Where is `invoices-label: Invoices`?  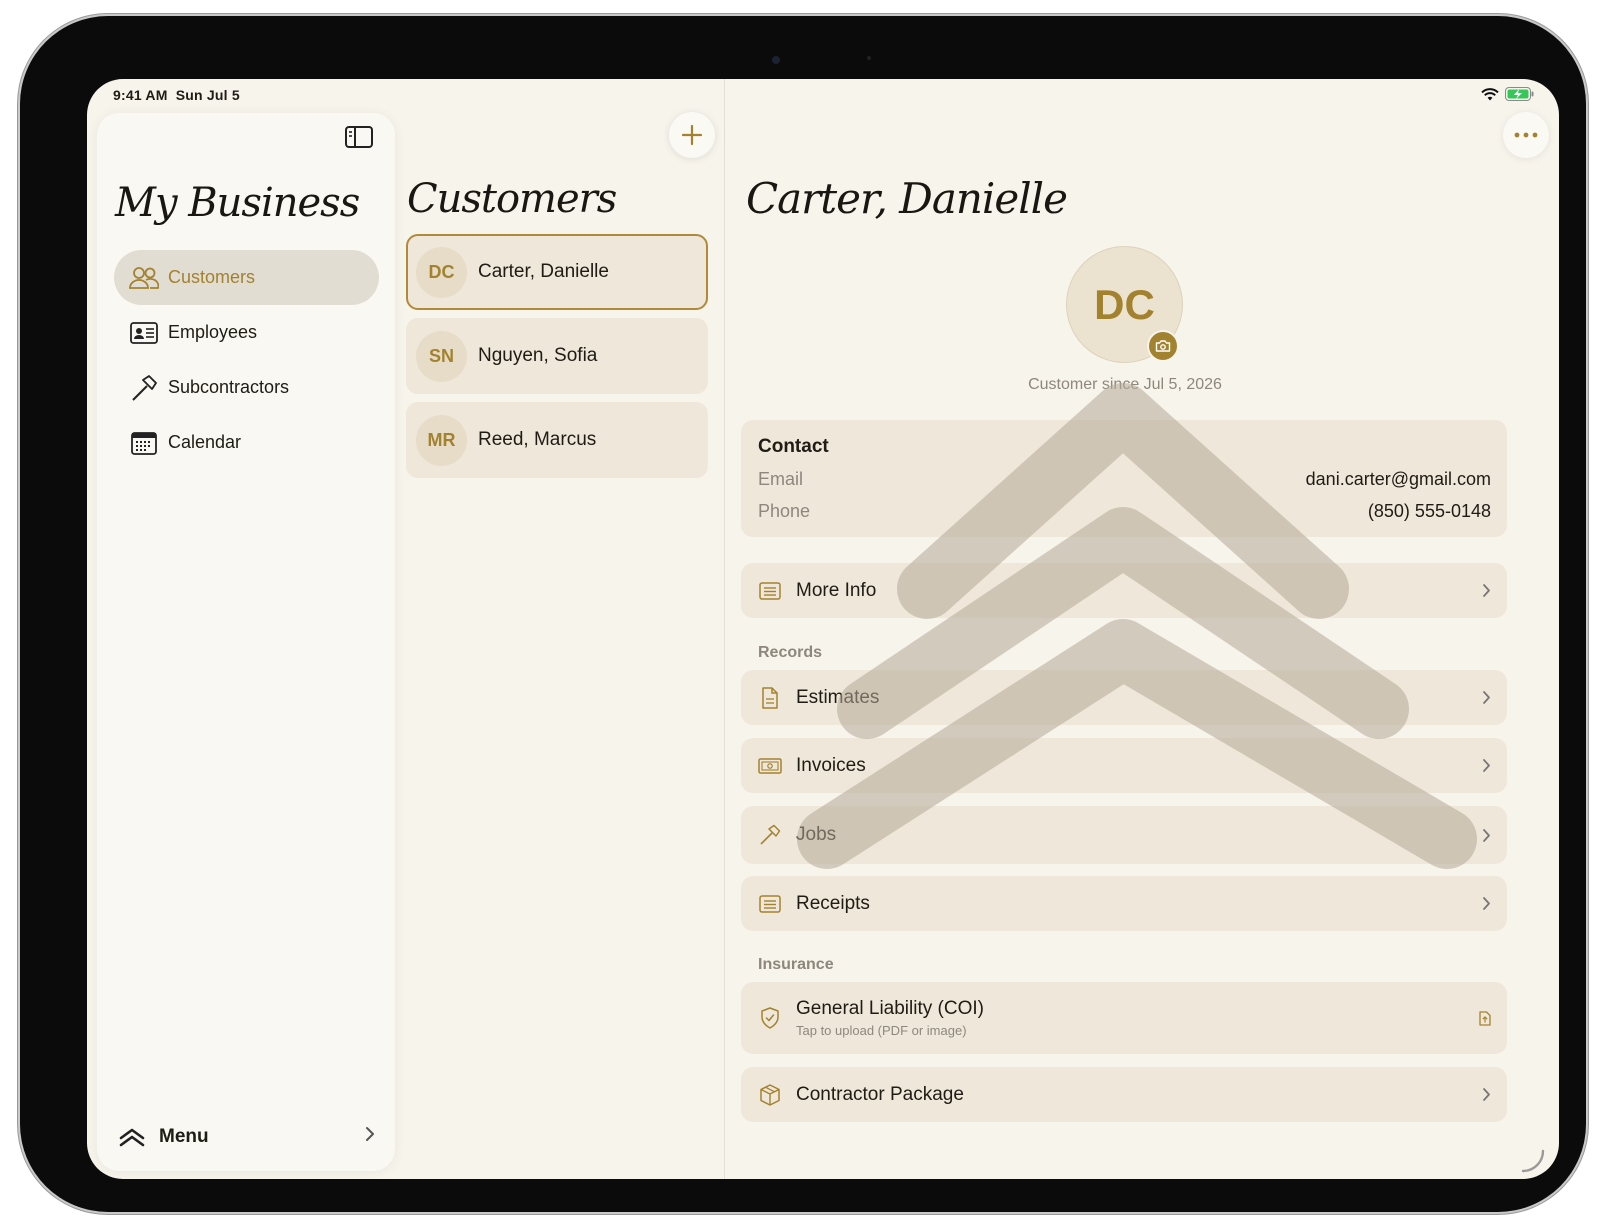 invoices-label: Invoices is located at coordinates (831, 765).